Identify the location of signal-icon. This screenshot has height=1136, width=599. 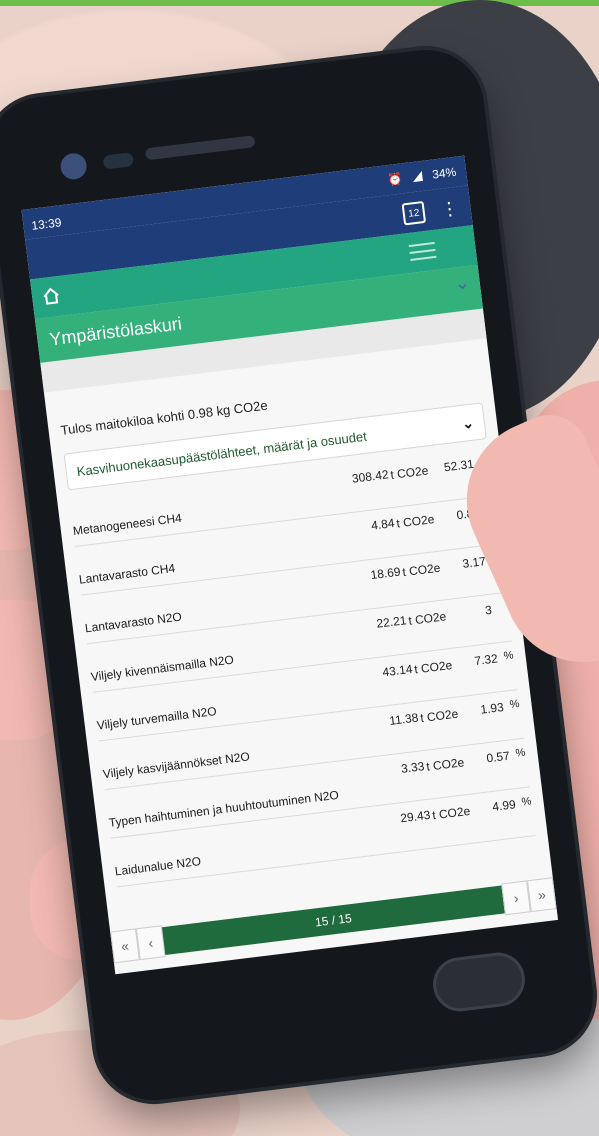
(417, 176).